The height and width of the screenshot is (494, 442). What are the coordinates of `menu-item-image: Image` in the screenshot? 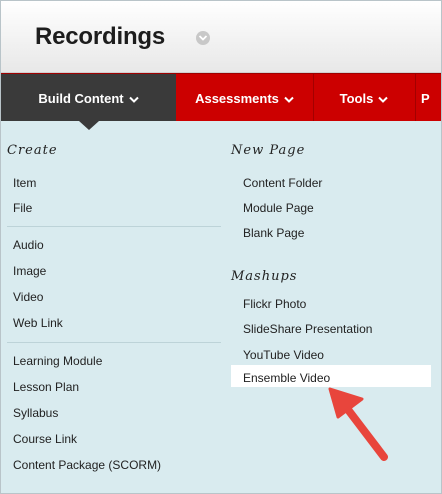 It's located at (29, 271).